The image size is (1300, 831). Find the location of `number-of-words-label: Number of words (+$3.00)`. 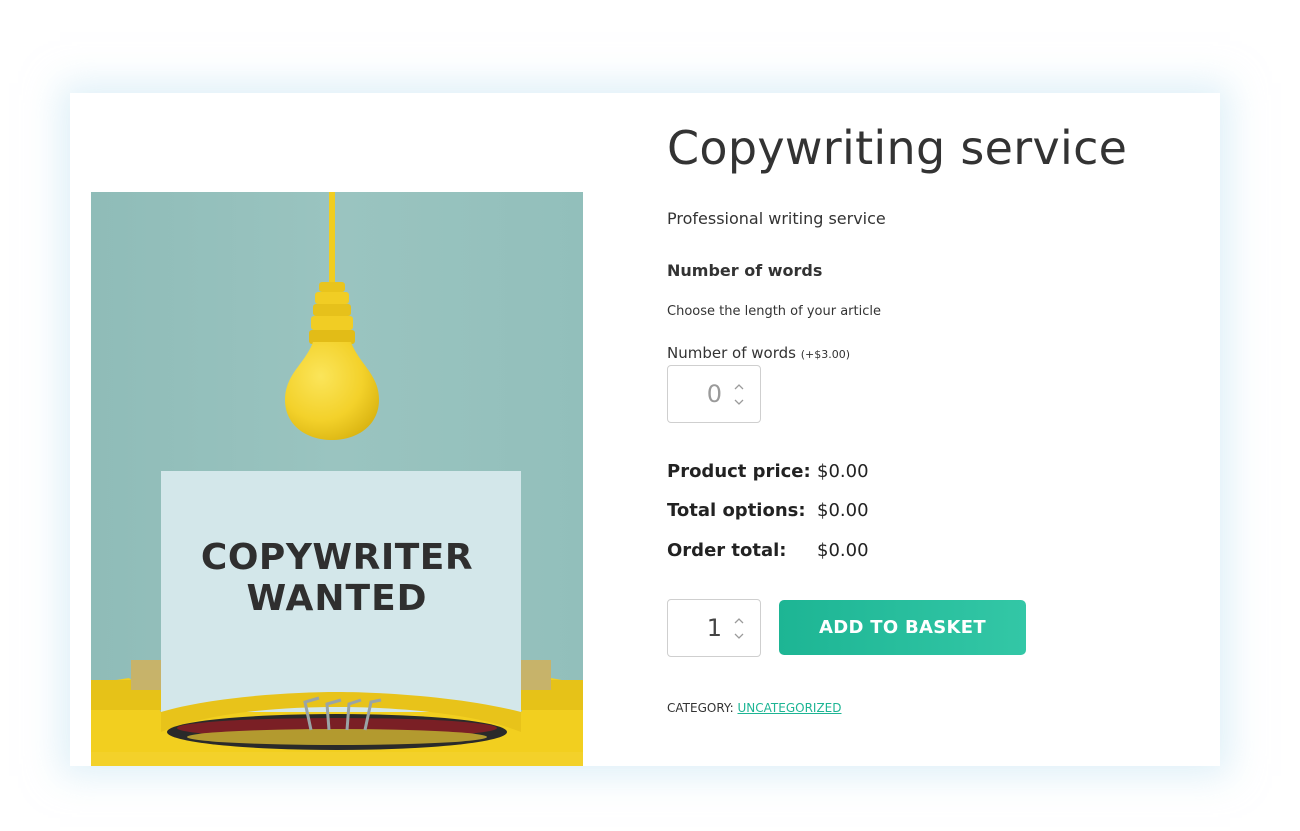

number-of-words-label: Number of words (+$3.00) is located at coordinates (758, 353).